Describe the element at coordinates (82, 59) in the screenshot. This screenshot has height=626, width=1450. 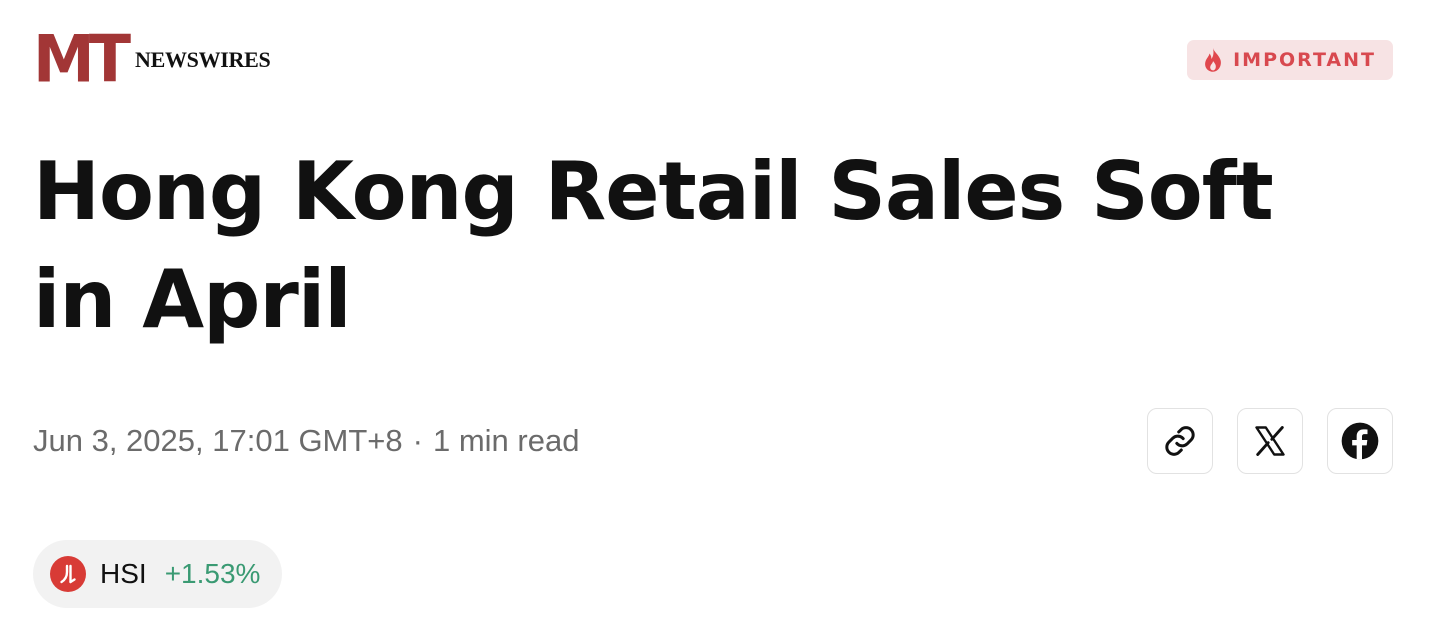
I see `logo-mark: MT` at that location.